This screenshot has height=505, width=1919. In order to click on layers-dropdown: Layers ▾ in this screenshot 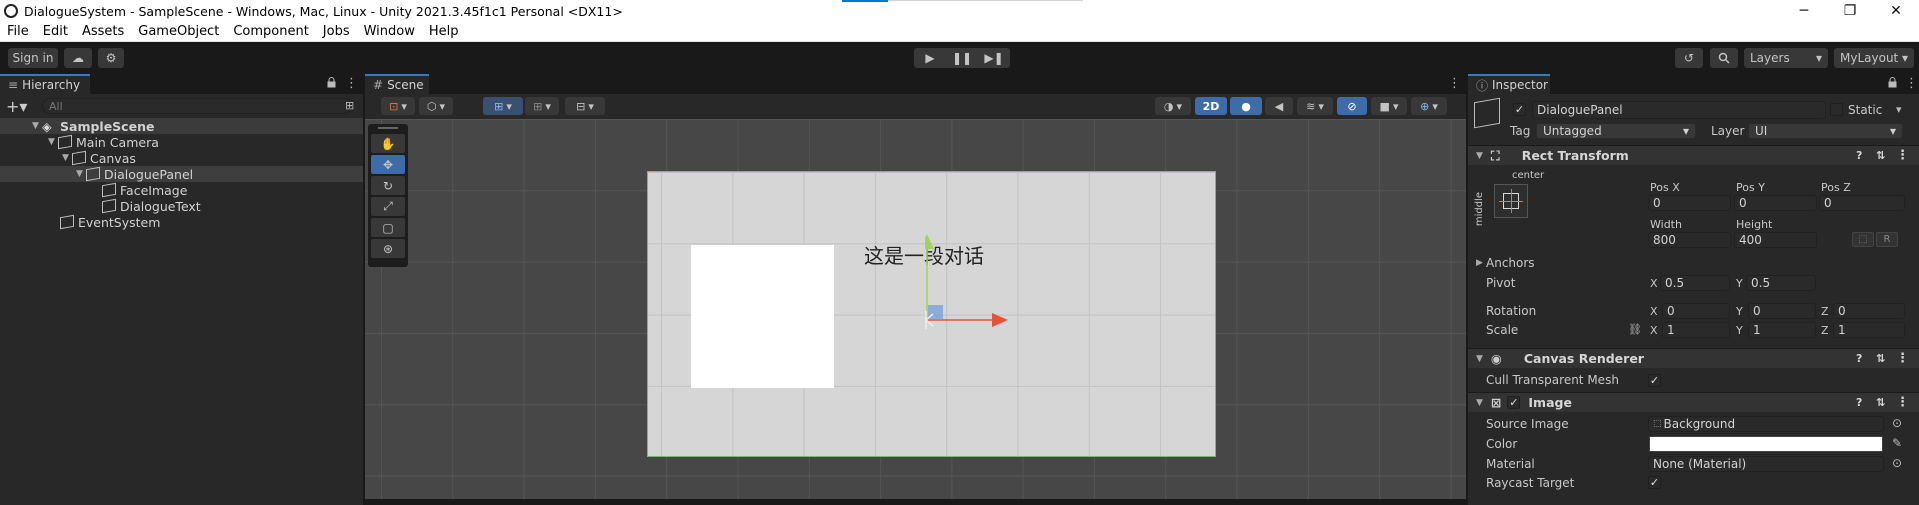, I will do `click(1786, 58)`.